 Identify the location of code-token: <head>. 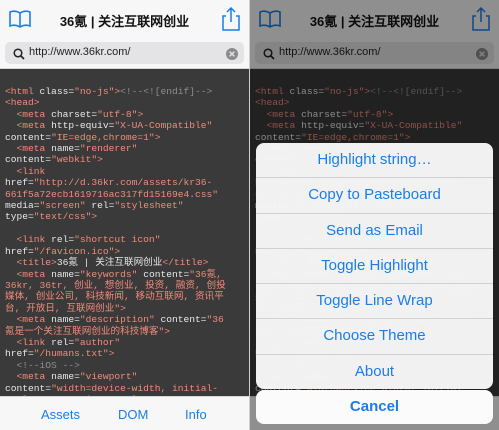
(22, 103).